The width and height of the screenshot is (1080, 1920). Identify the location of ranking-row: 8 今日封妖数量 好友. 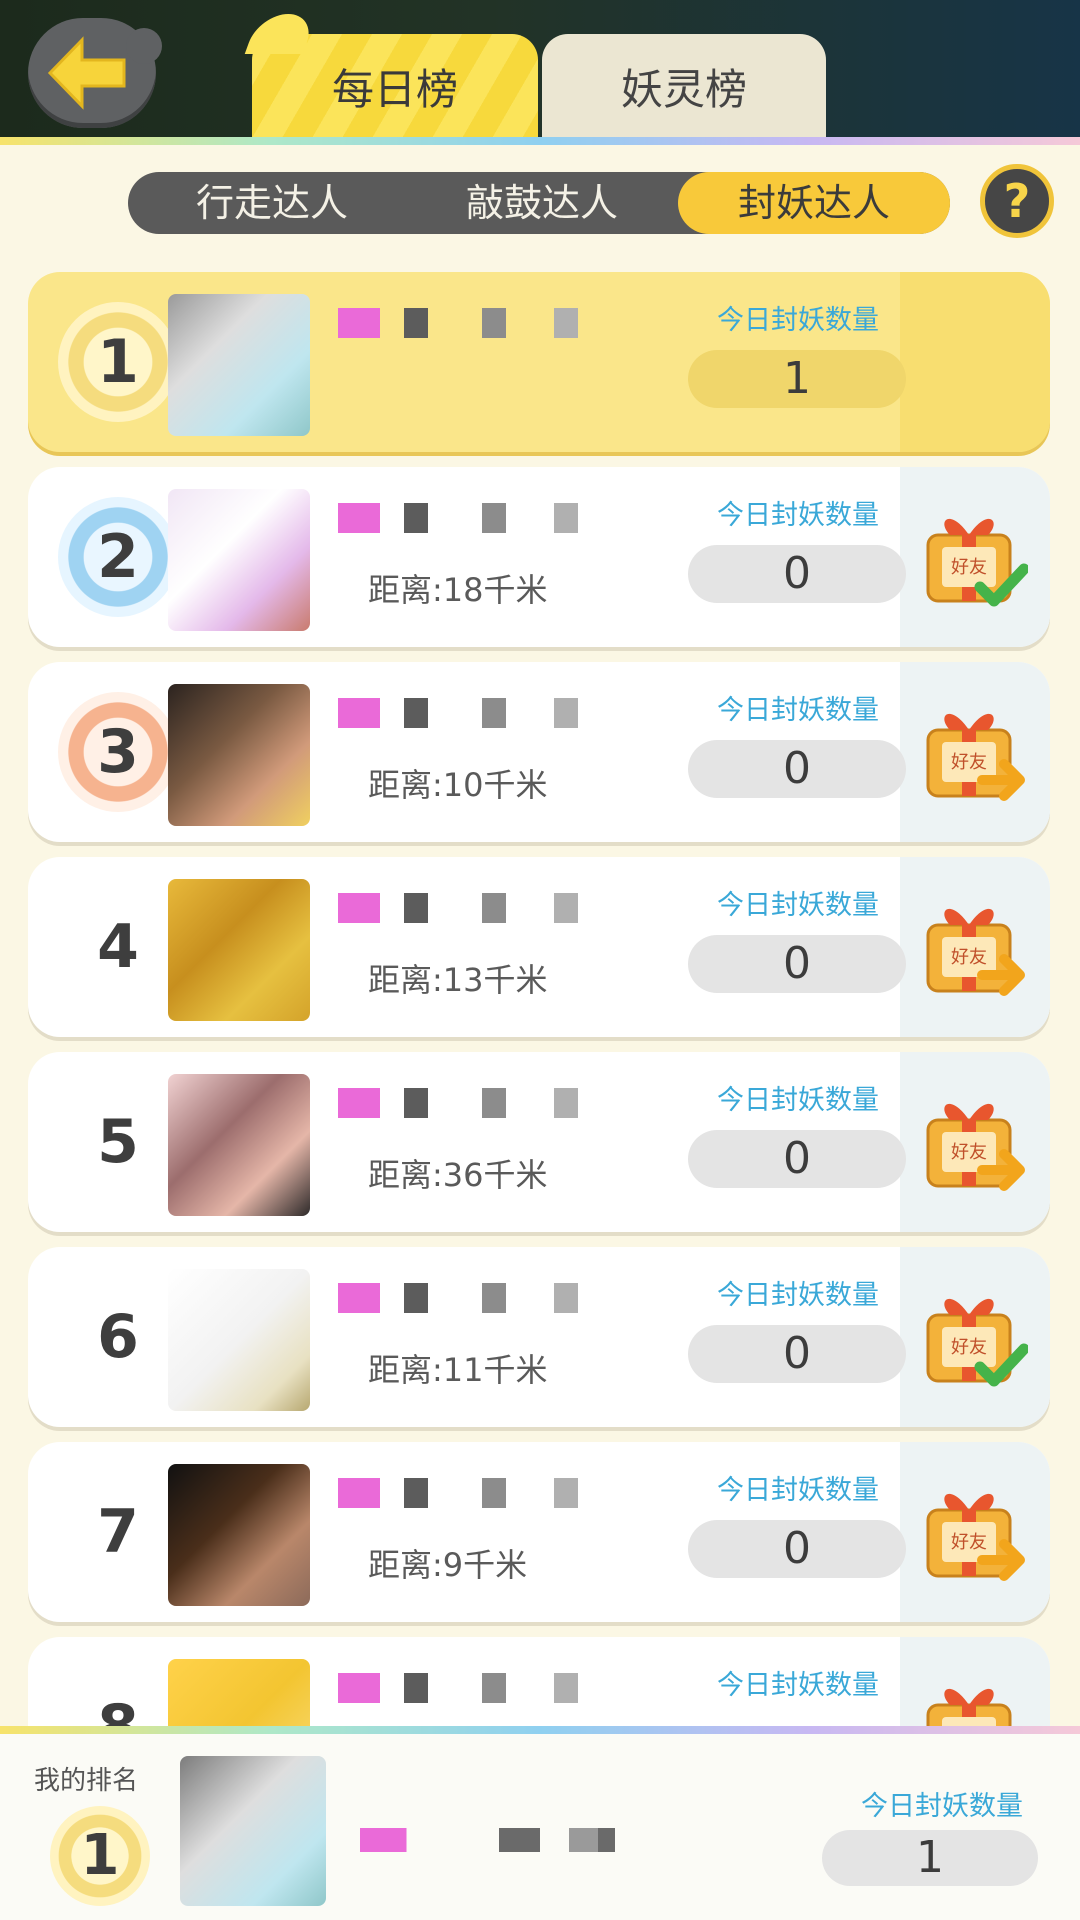
(539, 1682).